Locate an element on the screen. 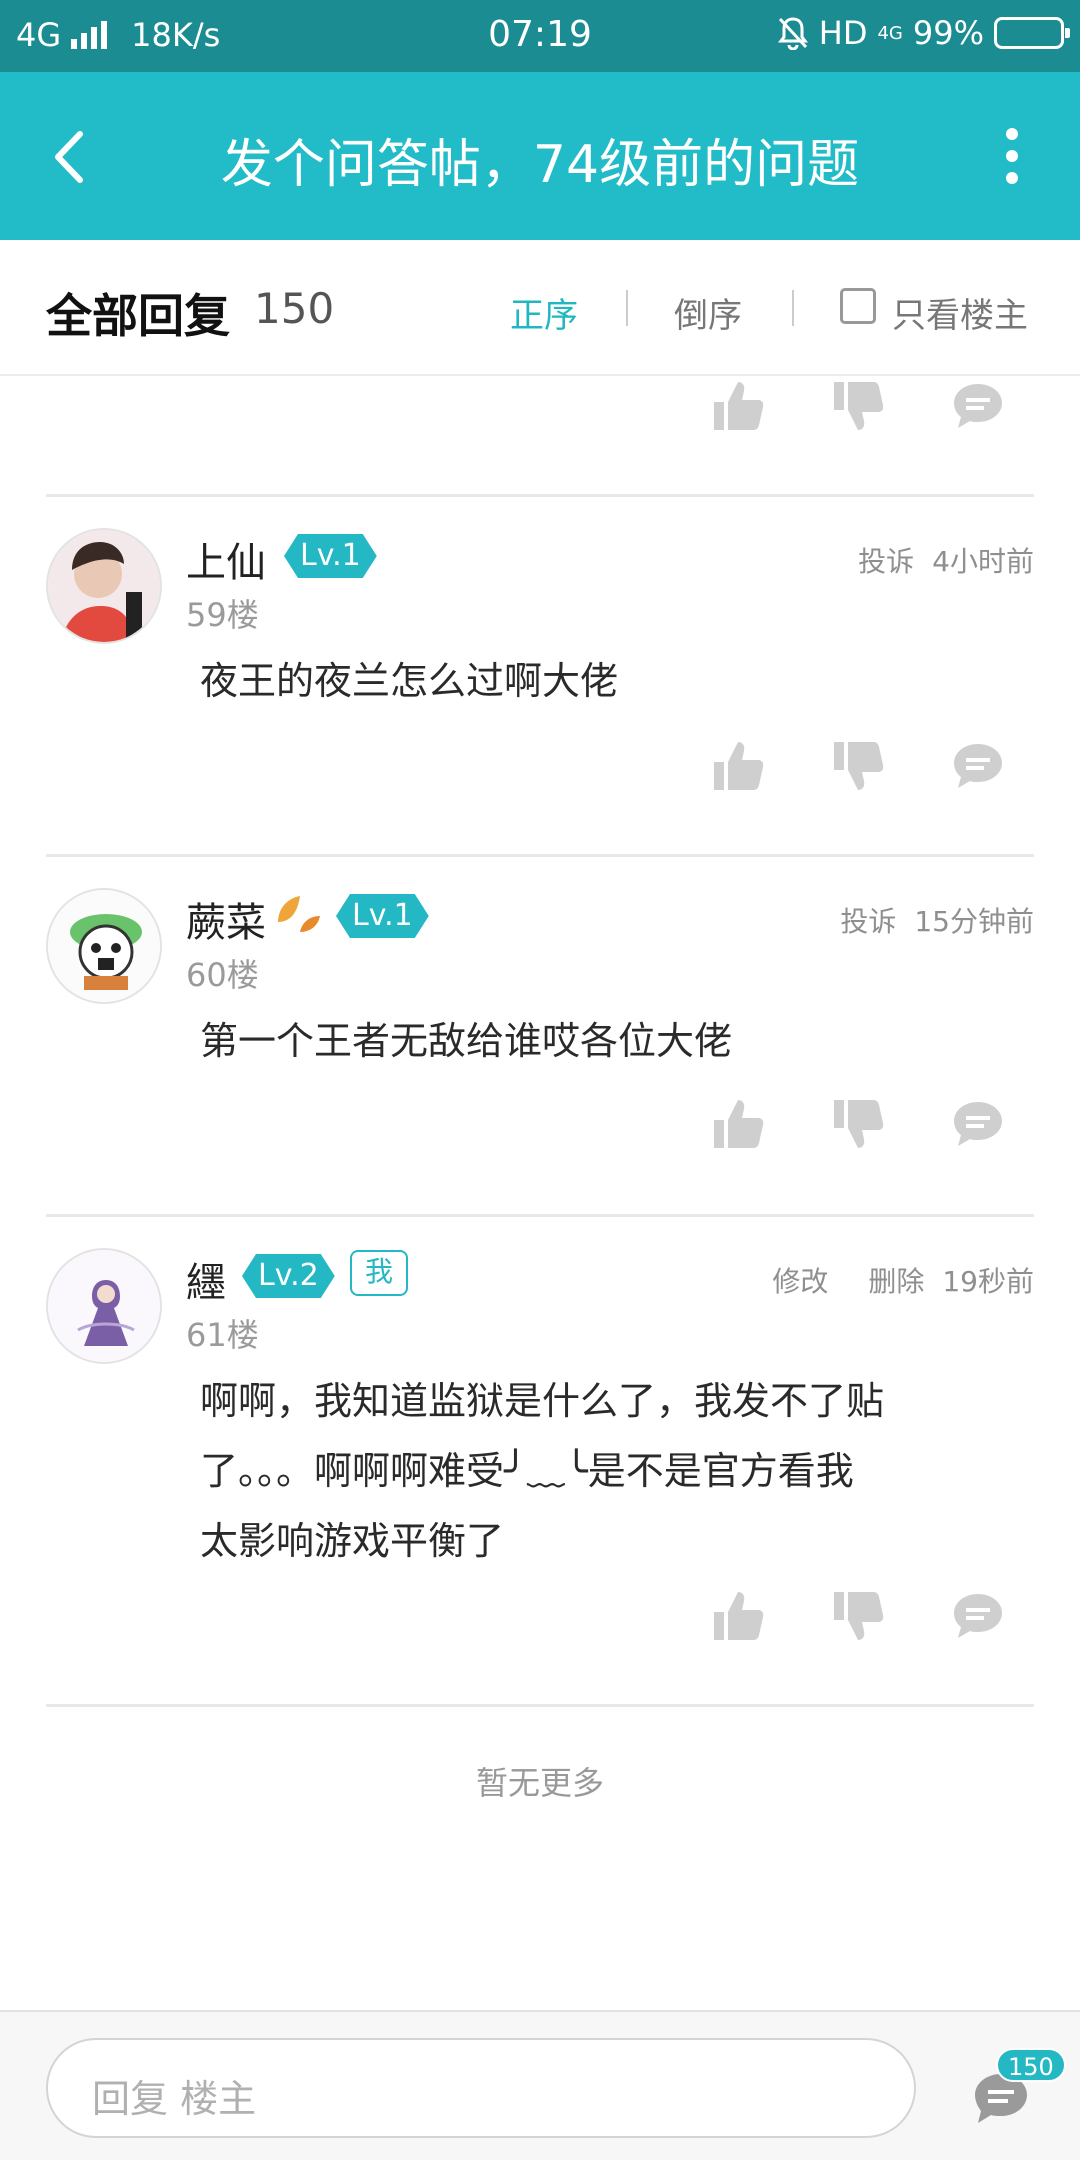  page-title: 发个问答帖，74级前的问题 is located at coordinates (540, 165).